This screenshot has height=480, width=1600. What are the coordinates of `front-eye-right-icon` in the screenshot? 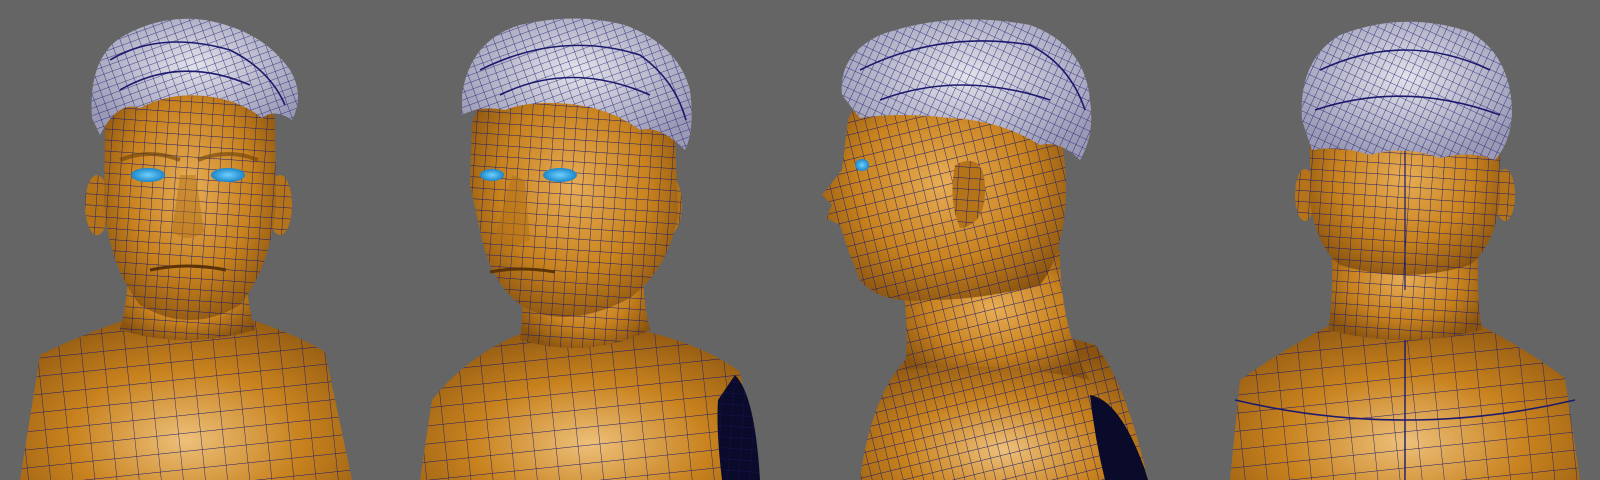 It's located at (228, 175).